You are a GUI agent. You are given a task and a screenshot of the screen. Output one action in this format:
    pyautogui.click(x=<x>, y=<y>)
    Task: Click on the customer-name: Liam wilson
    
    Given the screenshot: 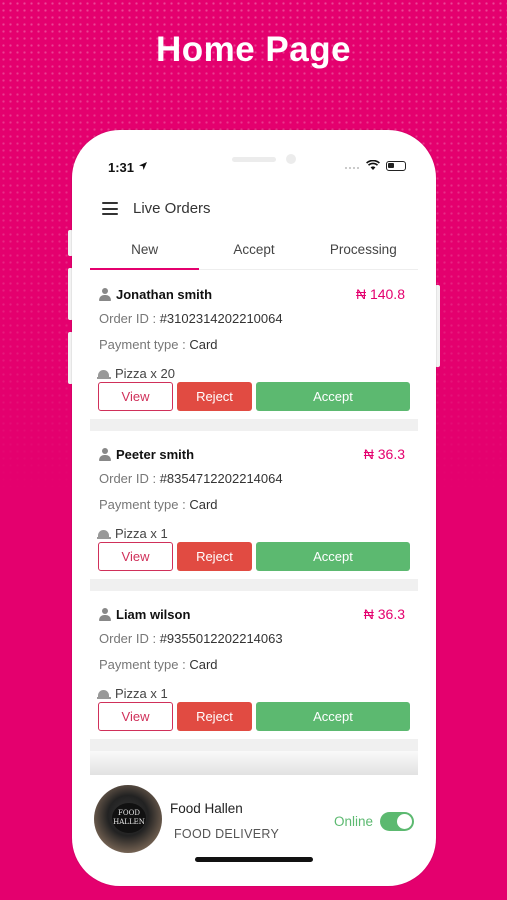 What is the action you would take?
    pyautogui.click(x=153, y=614)
    